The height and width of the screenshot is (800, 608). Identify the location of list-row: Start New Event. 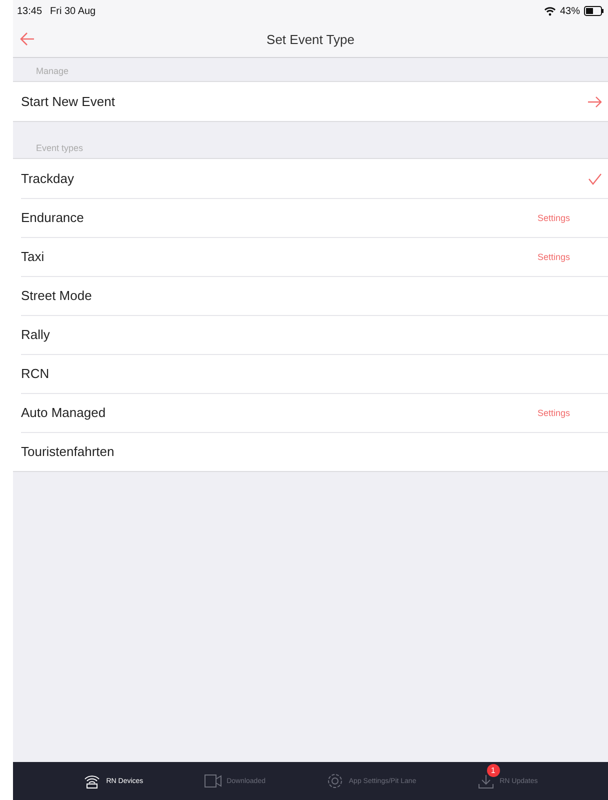
(310, 101).